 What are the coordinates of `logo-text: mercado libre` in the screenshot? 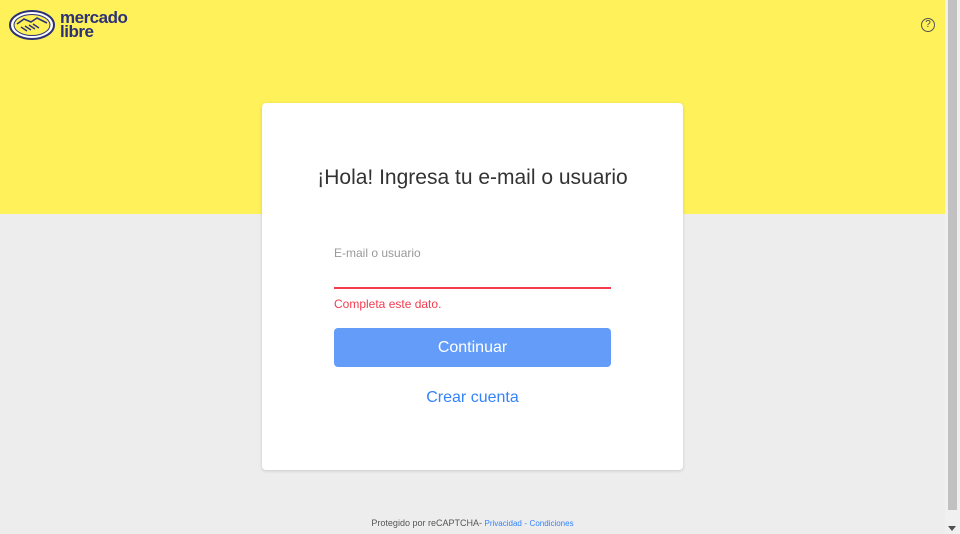 It's located at (94, 25).